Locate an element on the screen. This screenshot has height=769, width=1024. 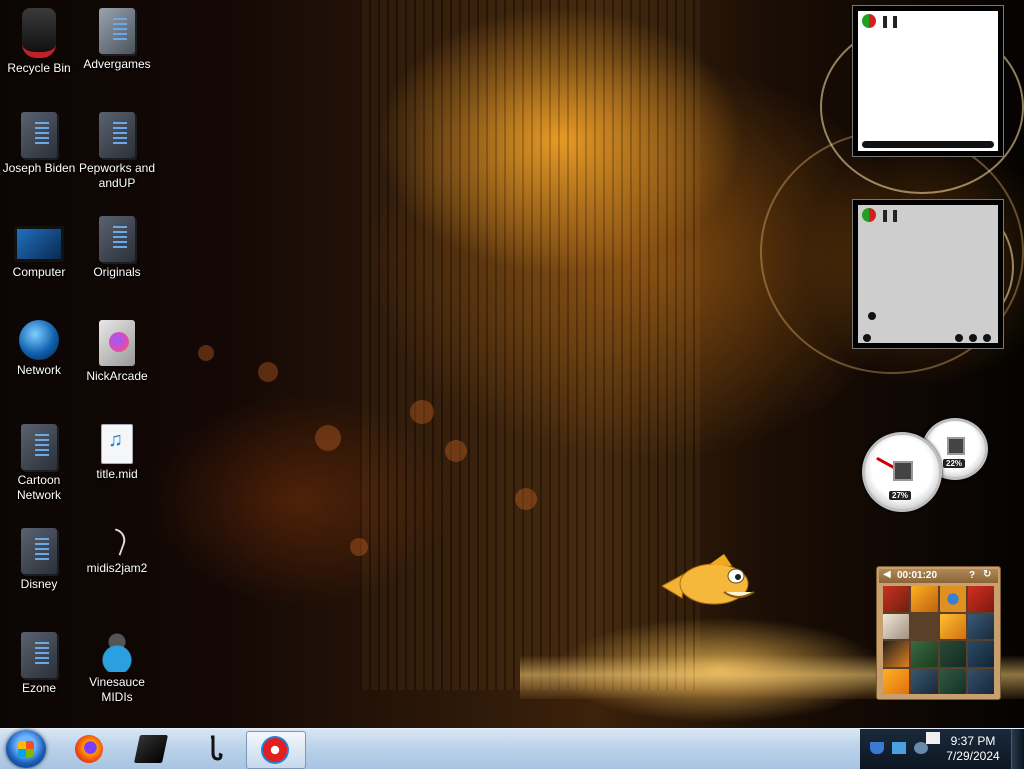
desktop-icon-label: Disney is located at coordinates (39, 584).